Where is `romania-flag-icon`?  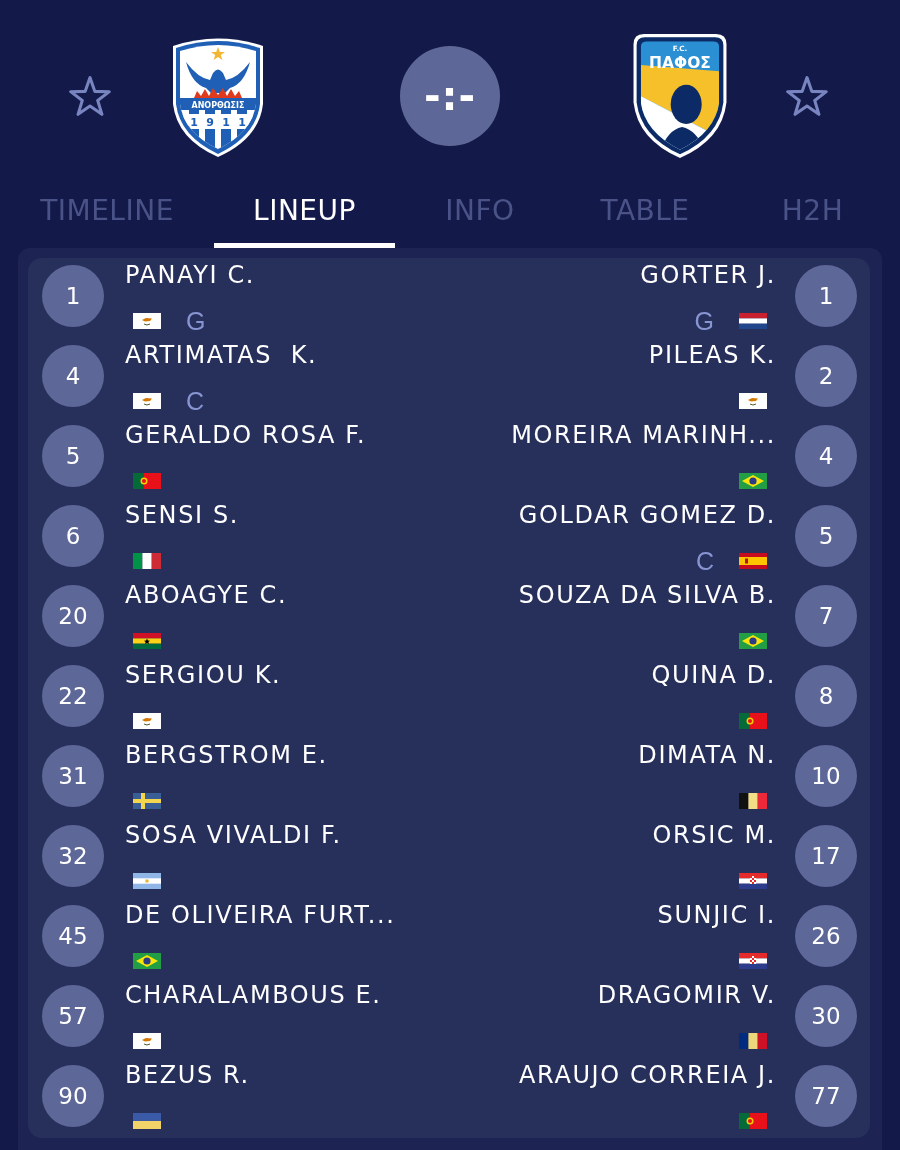 romania-flag-icon is located at coordinates (753, 1041).